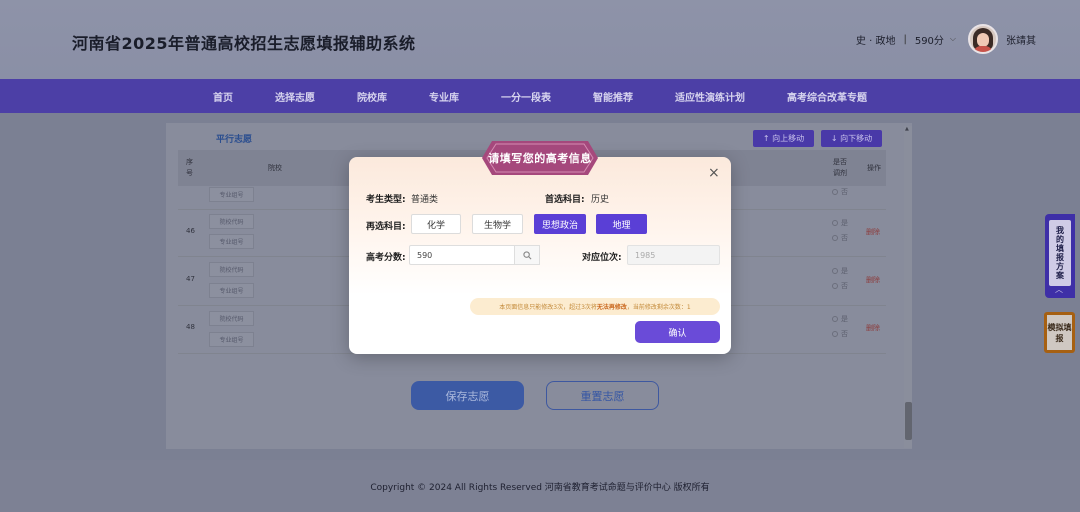  What do you see at coordinates (425, 200) in the screenshot?
I see `exam-type-value: 普通类` at bounding box center [425, 200].